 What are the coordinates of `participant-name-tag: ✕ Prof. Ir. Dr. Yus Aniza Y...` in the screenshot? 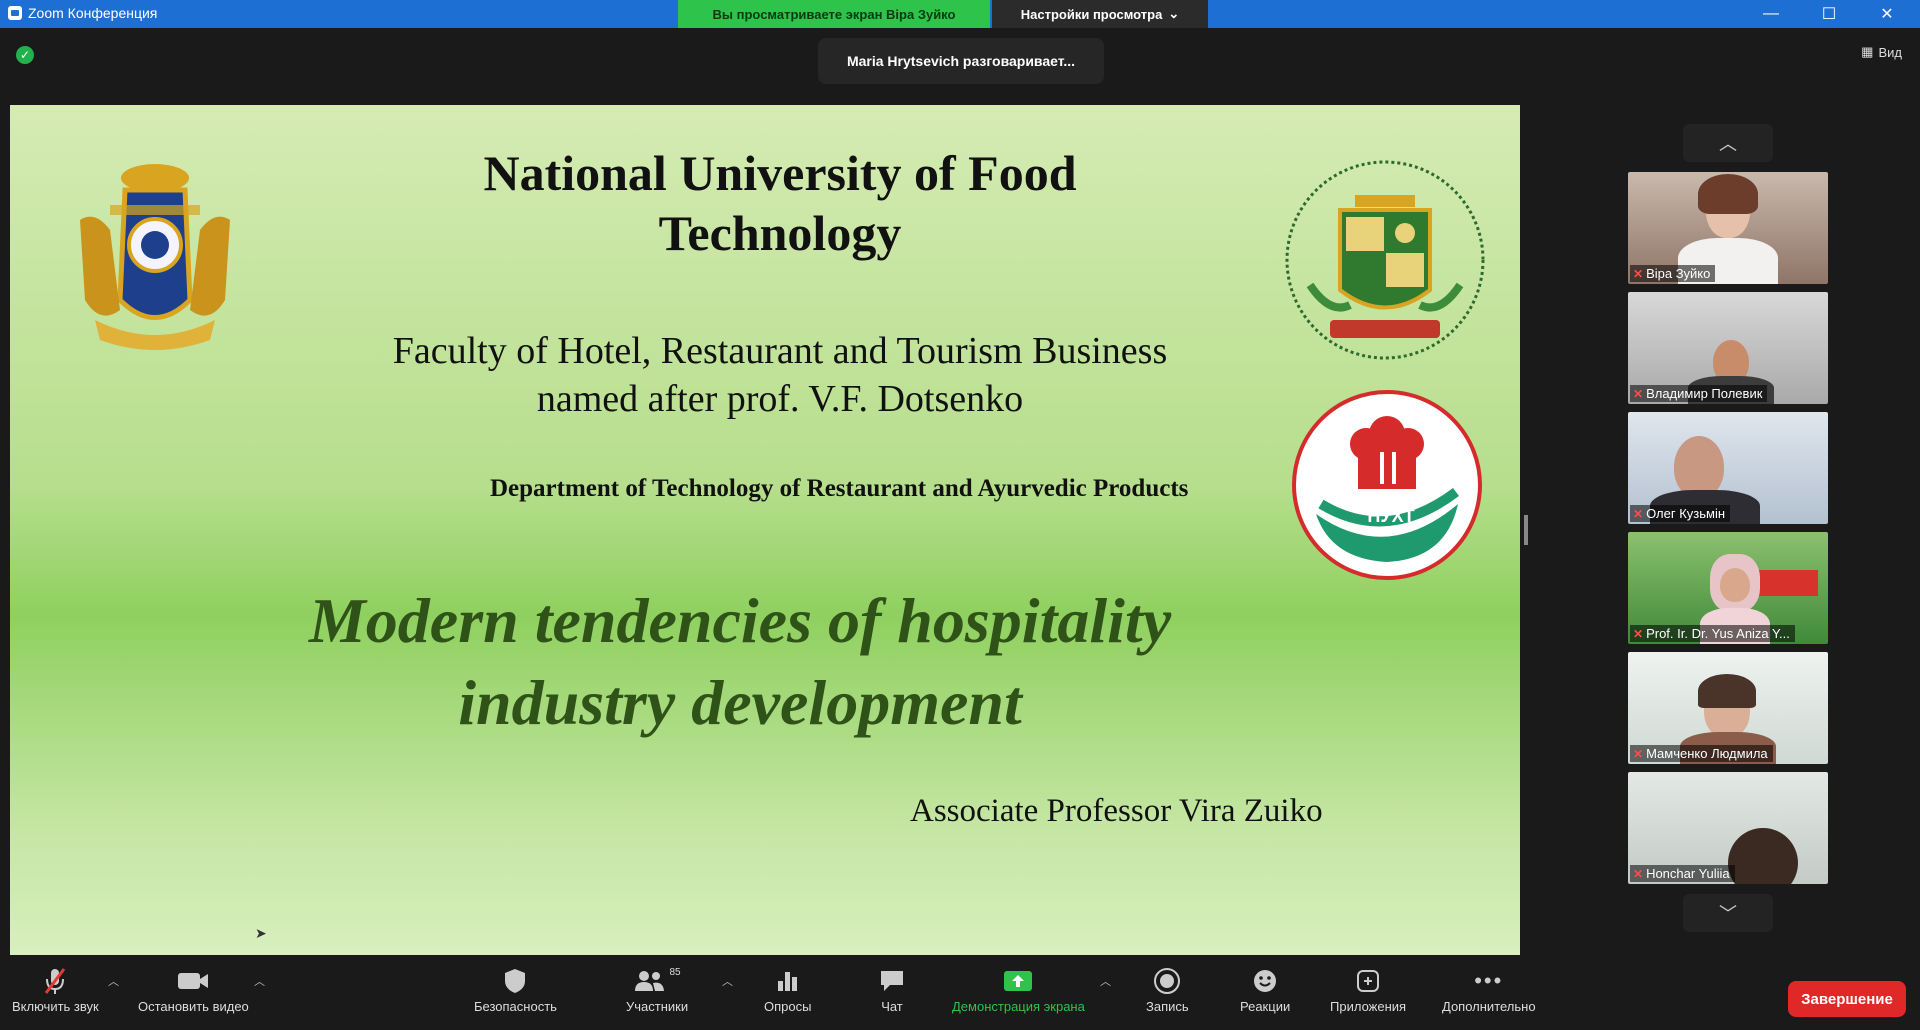 It's located at (1712, 633).